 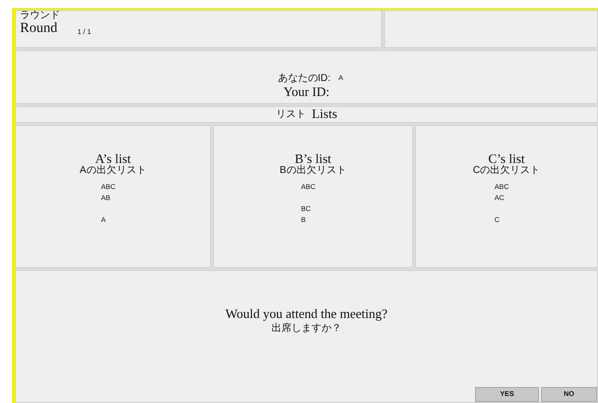 I want to click on question-text-ja: 出席しますか？, so click(x=307, y=329).